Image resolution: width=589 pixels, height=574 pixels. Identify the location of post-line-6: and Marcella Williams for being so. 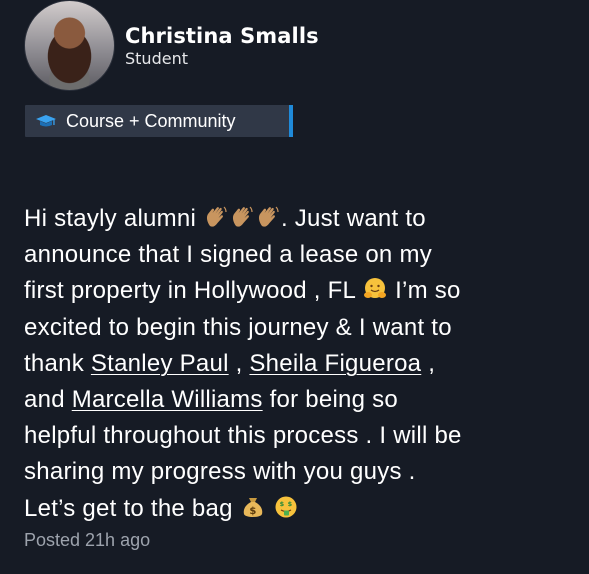
(211, 400).